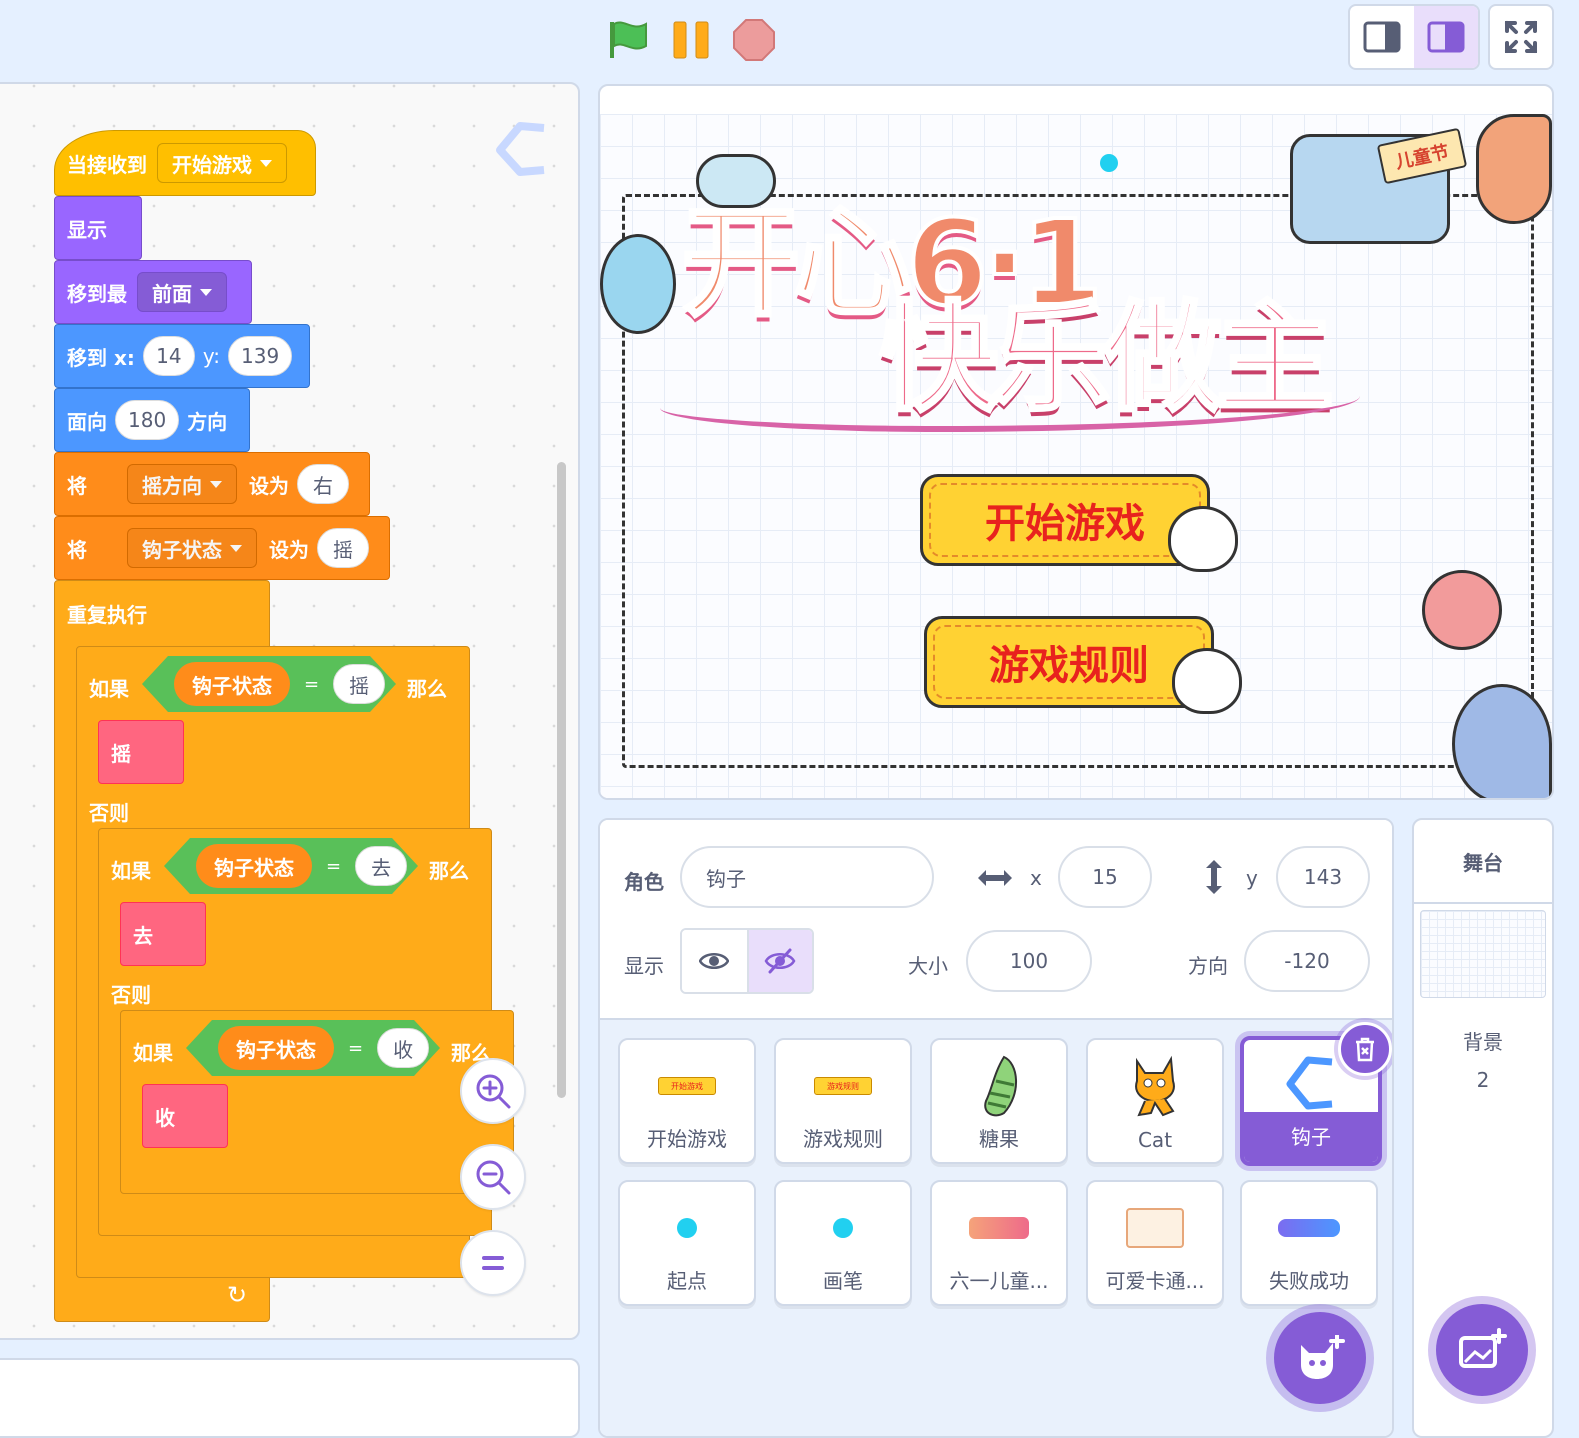 Image resolution: width=1579 pixels, height=1438 pixels. Describe the element at coordinates (1001, 1086) in the screenshot. I see `candy-icon` at that location.